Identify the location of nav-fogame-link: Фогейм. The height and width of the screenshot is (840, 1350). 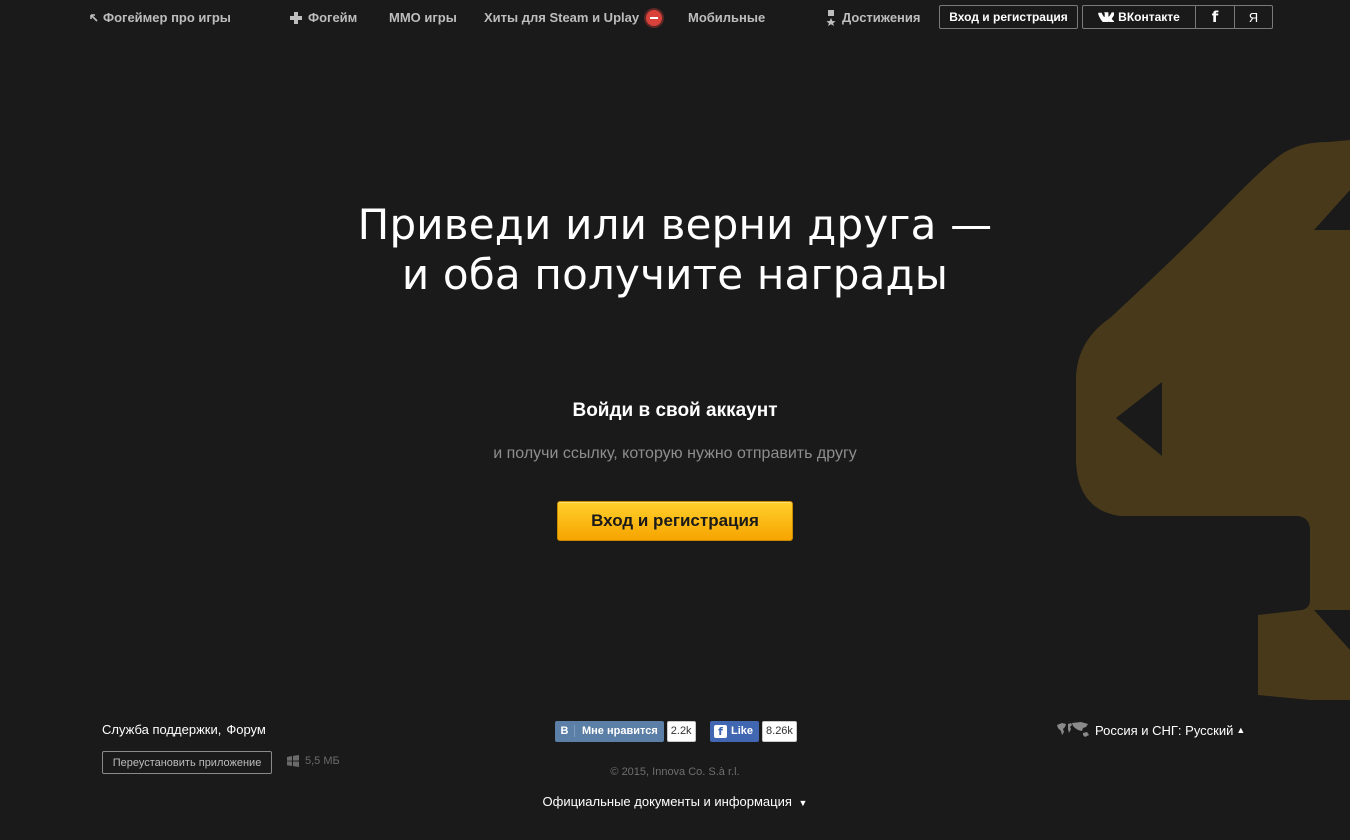
(323, 18).